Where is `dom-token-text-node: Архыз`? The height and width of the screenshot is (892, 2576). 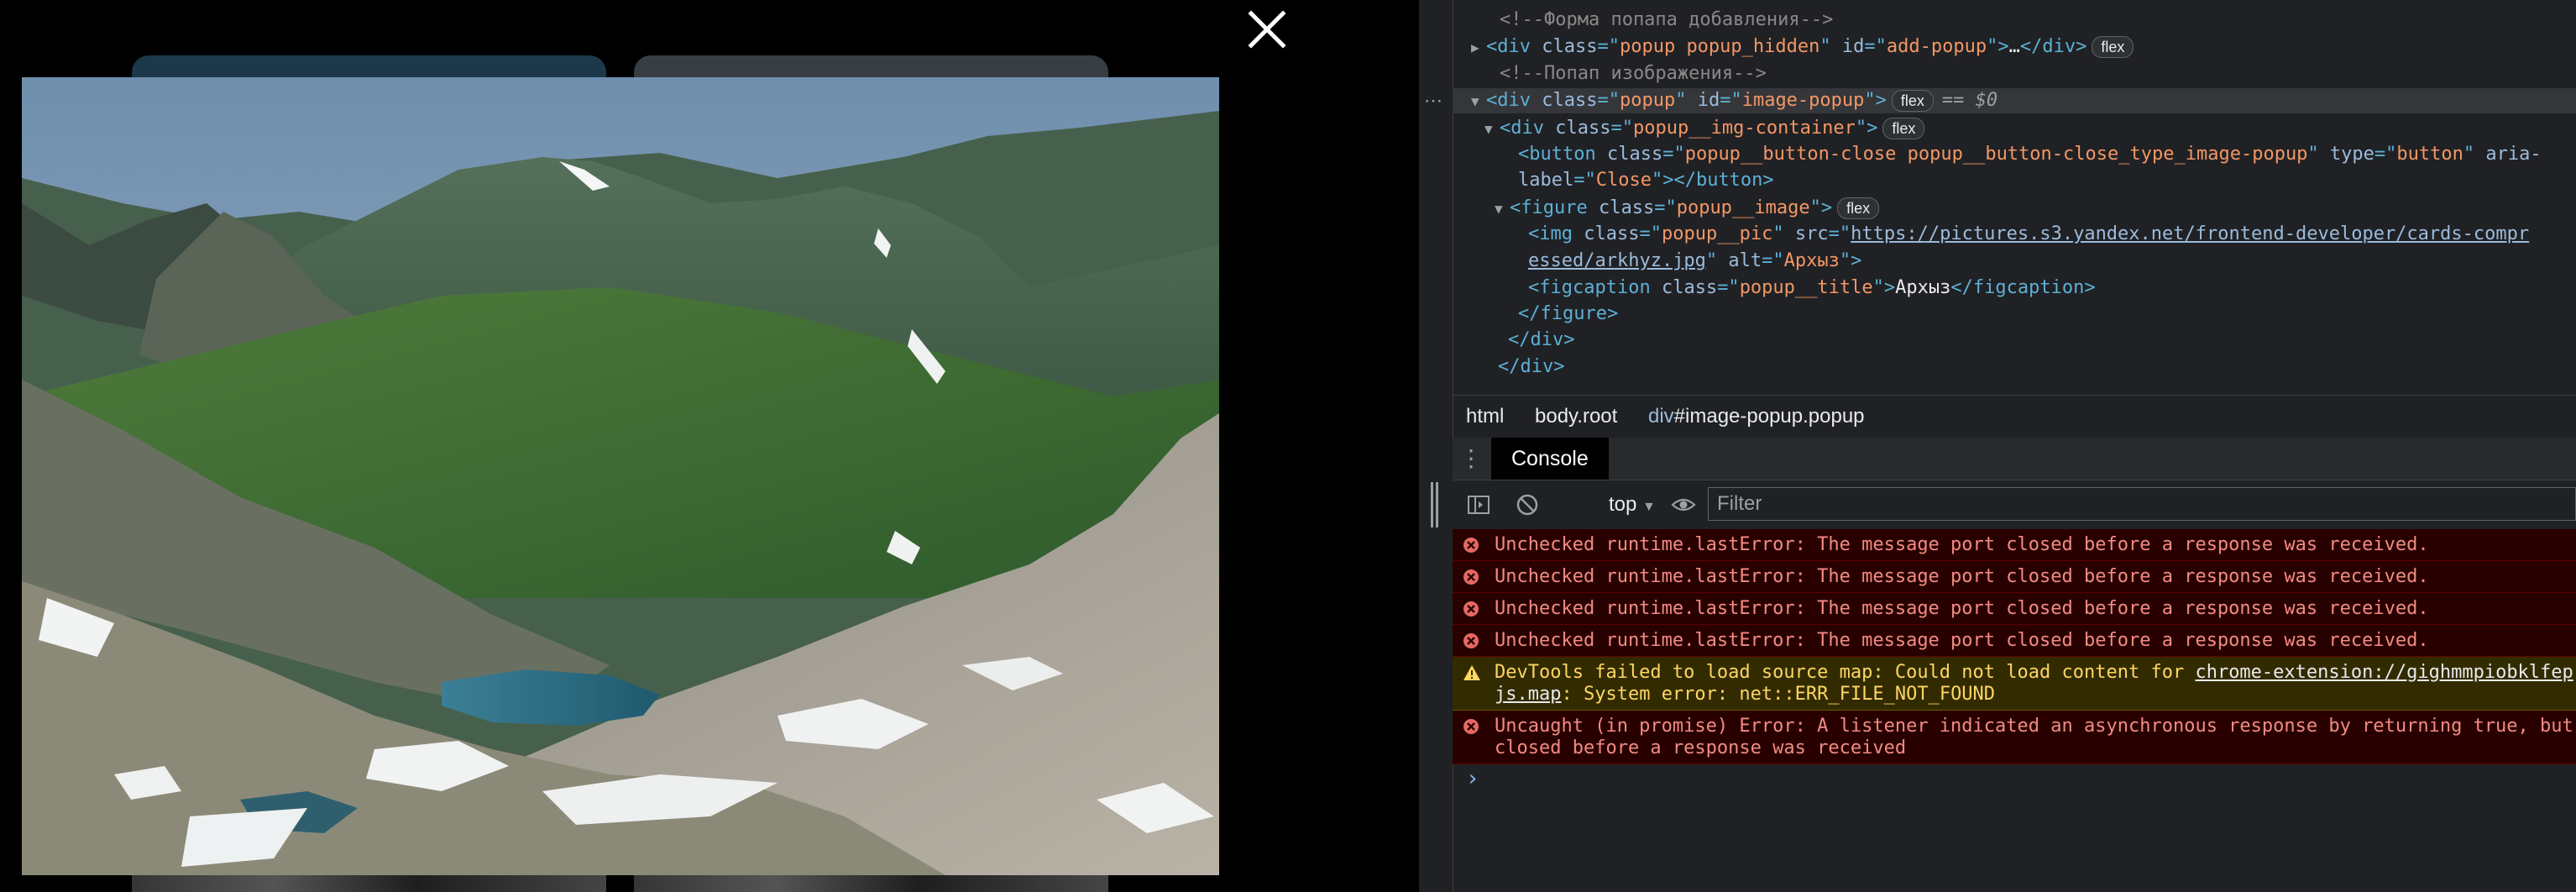
dom-token-text-node: Архыз is located at coordinates (1923, 287).